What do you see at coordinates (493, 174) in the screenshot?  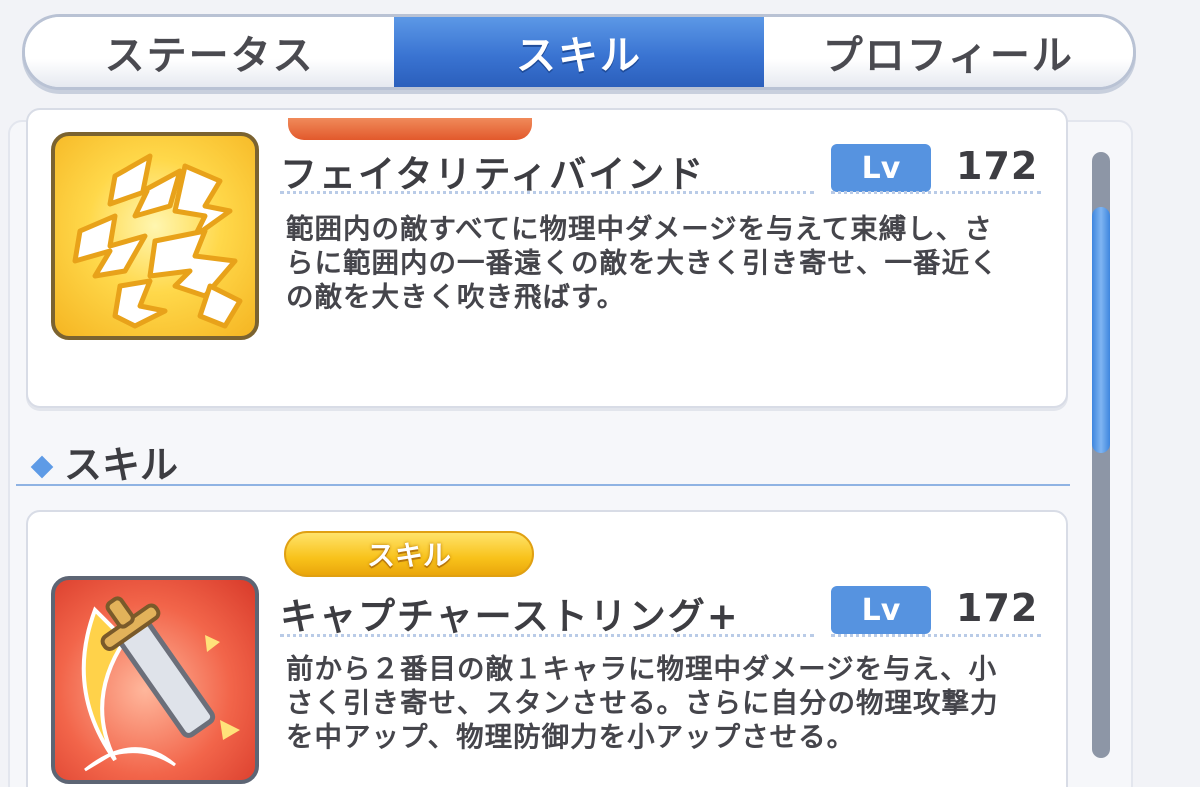 I see `union-burst-name: フェイタリティバインド` at bounding box center [493, 174].